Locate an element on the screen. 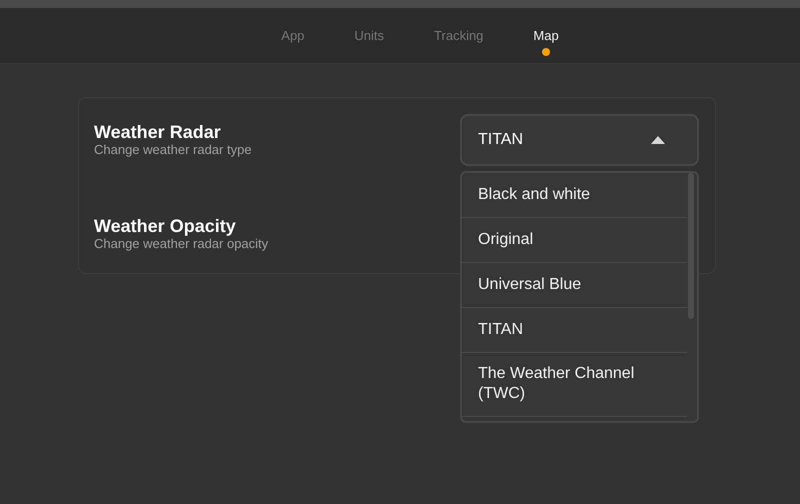 The height and width of the screenshot is (504, 800). setting-title: Weather Radar is located at coordinates (158, 132).